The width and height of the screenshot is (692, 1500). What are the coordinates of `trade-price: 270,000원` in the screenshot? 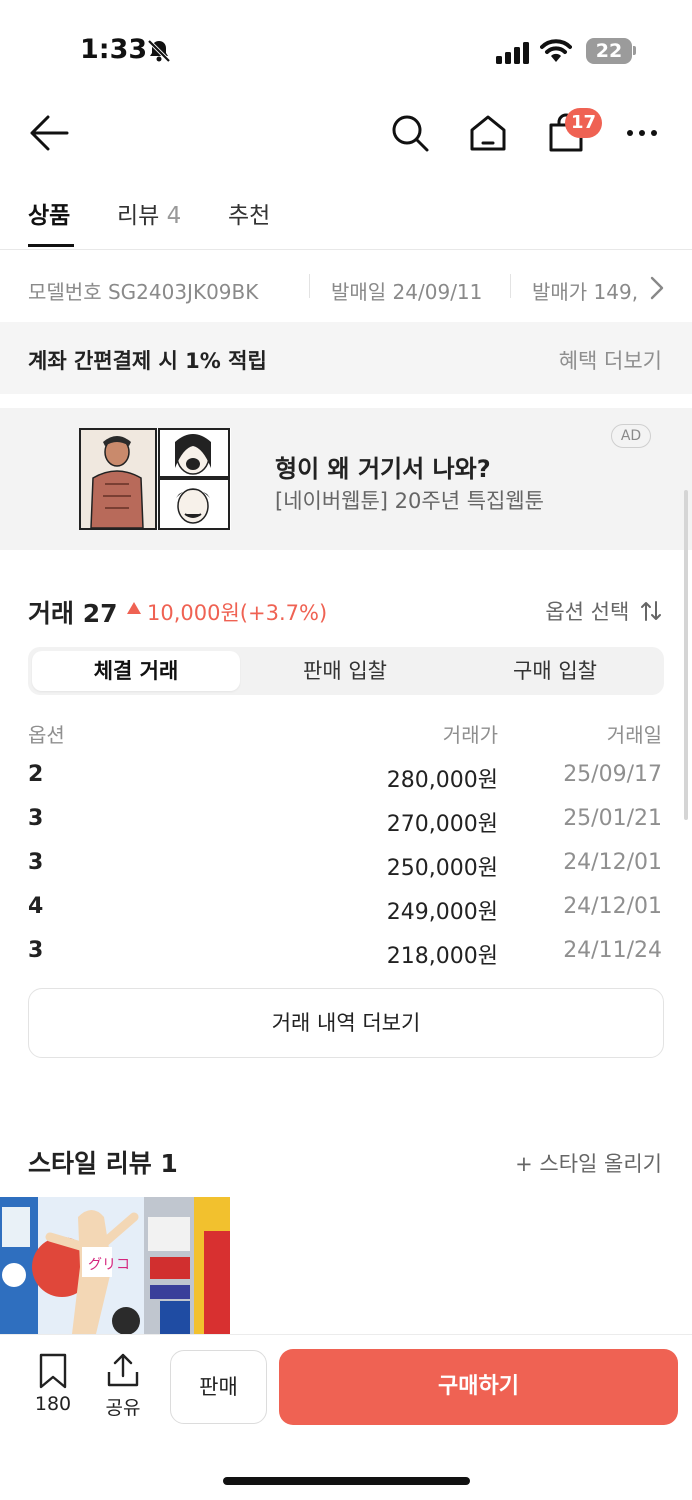 It's located at (442, 824).